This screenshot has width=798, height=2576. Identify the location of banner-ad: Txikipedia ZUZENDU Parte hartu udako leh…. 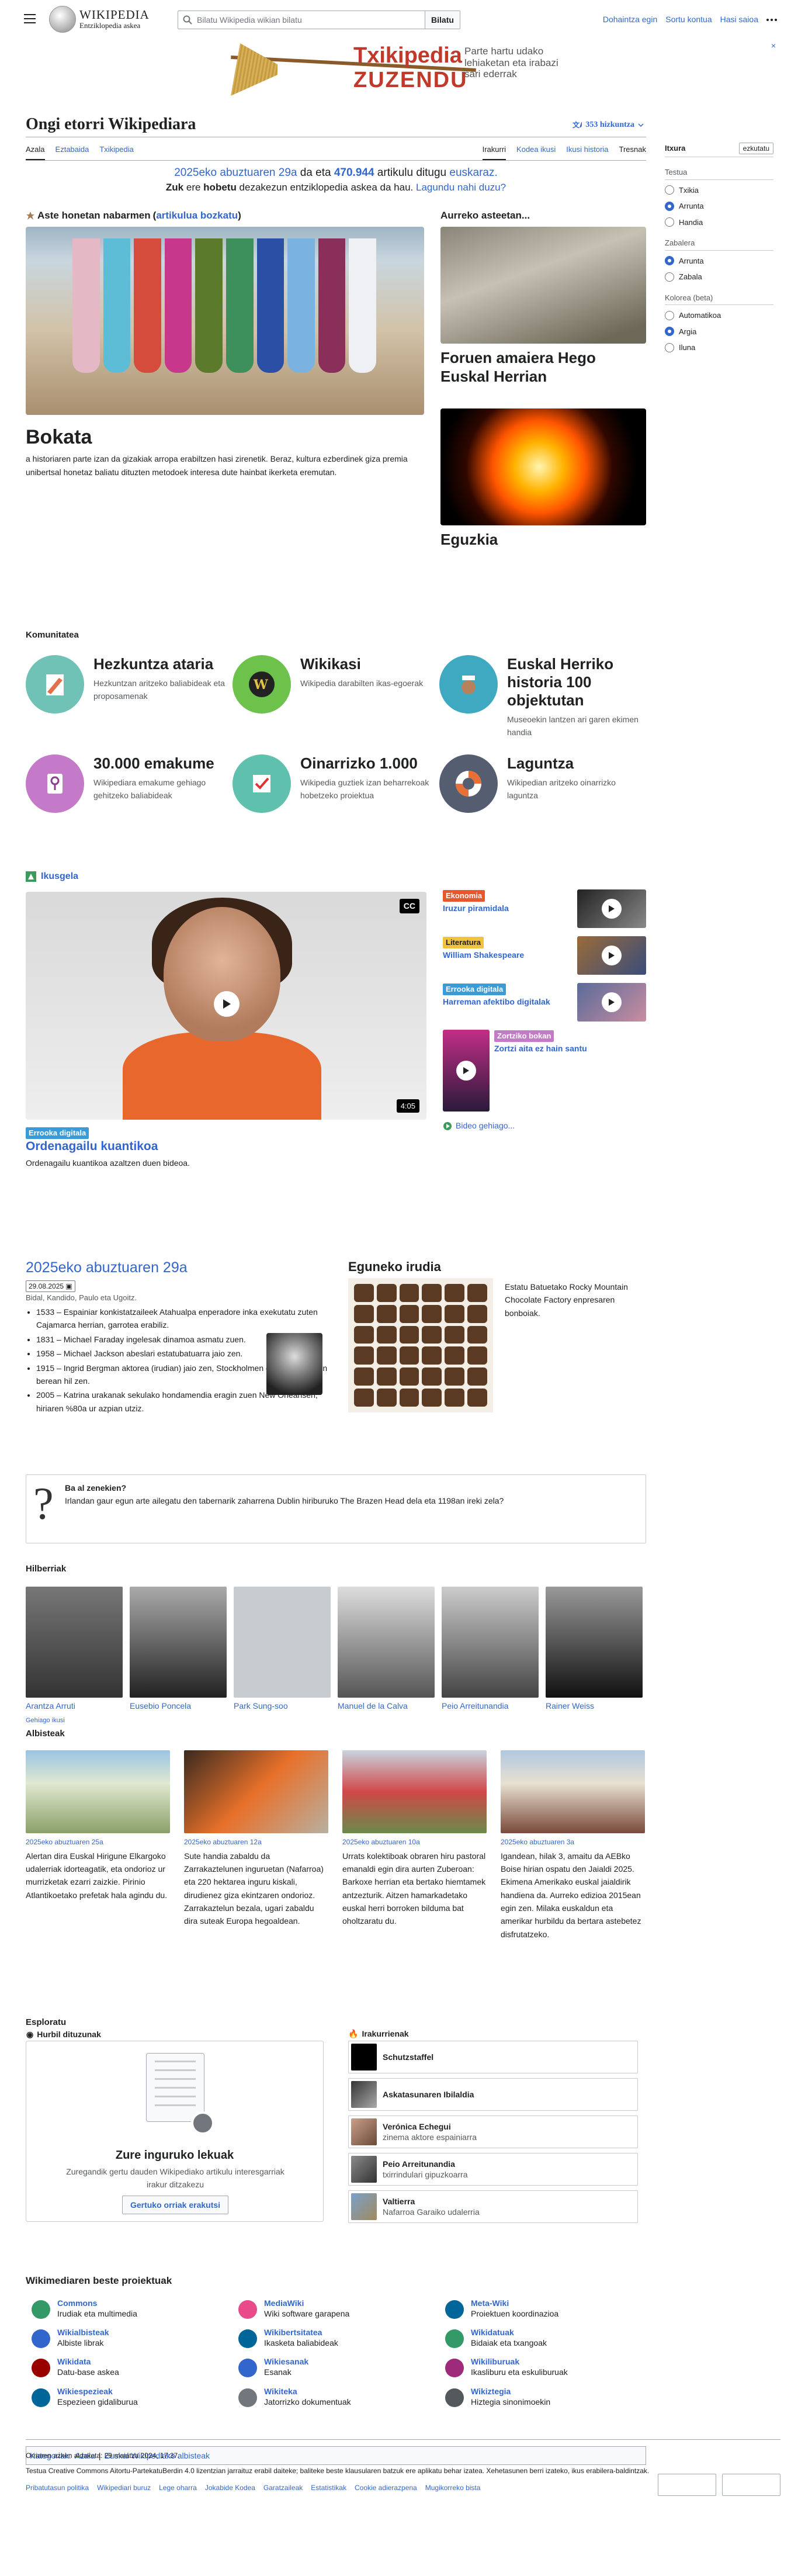
(400, 70).